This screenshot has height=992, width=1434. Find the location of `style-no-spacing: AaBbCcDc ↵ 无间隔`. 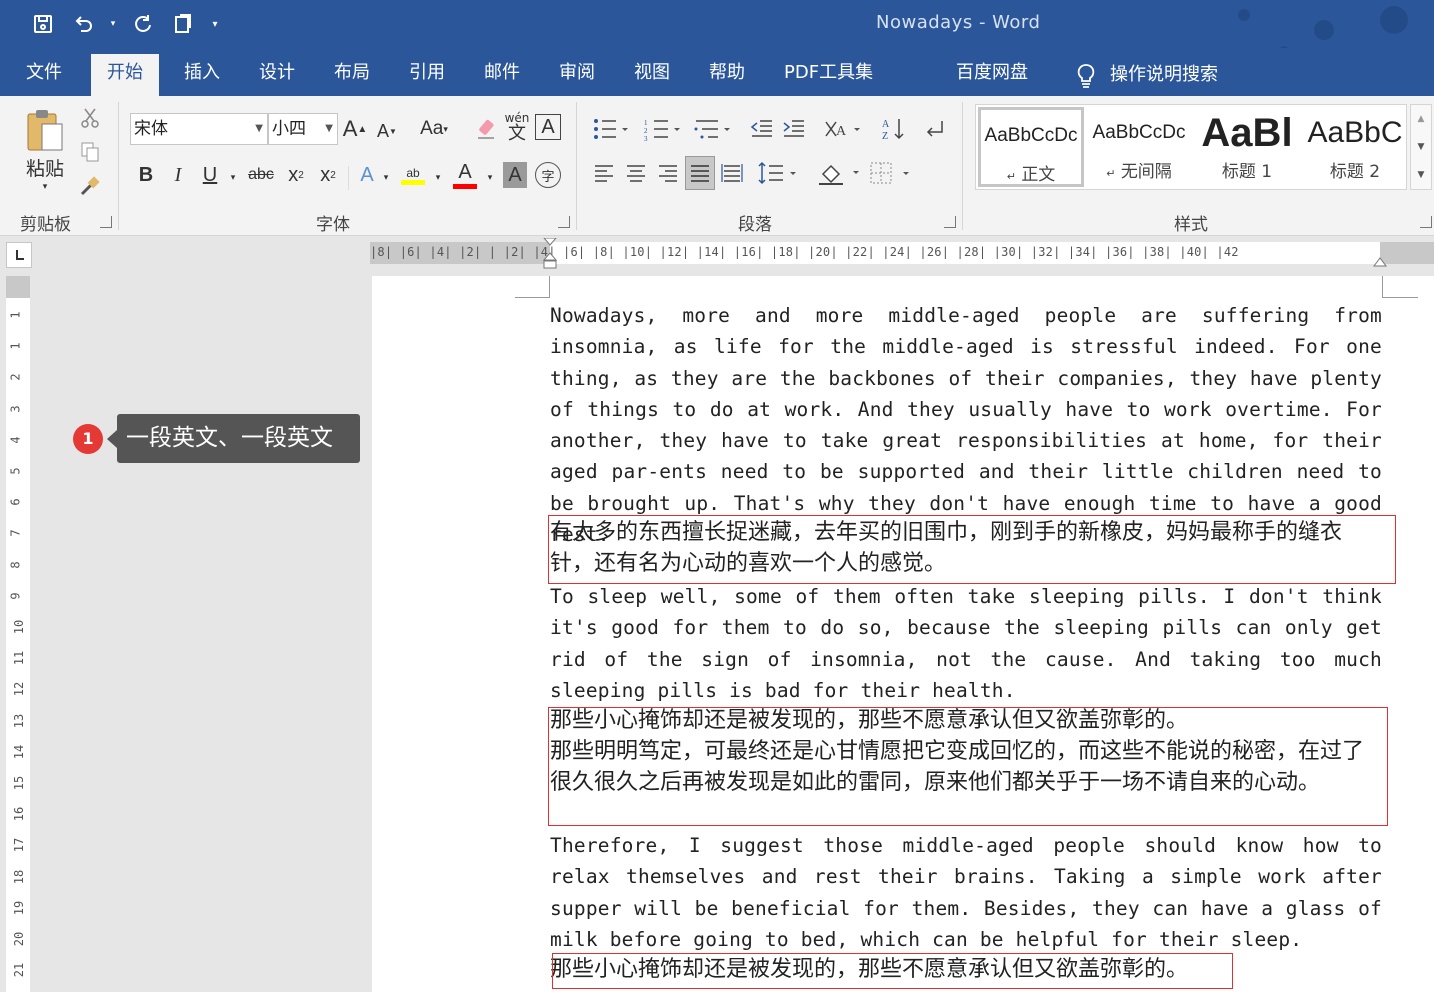

style-no-spacing: AaBbCcDc ↵ 无间隔 is located at coordinates (1139, 147).